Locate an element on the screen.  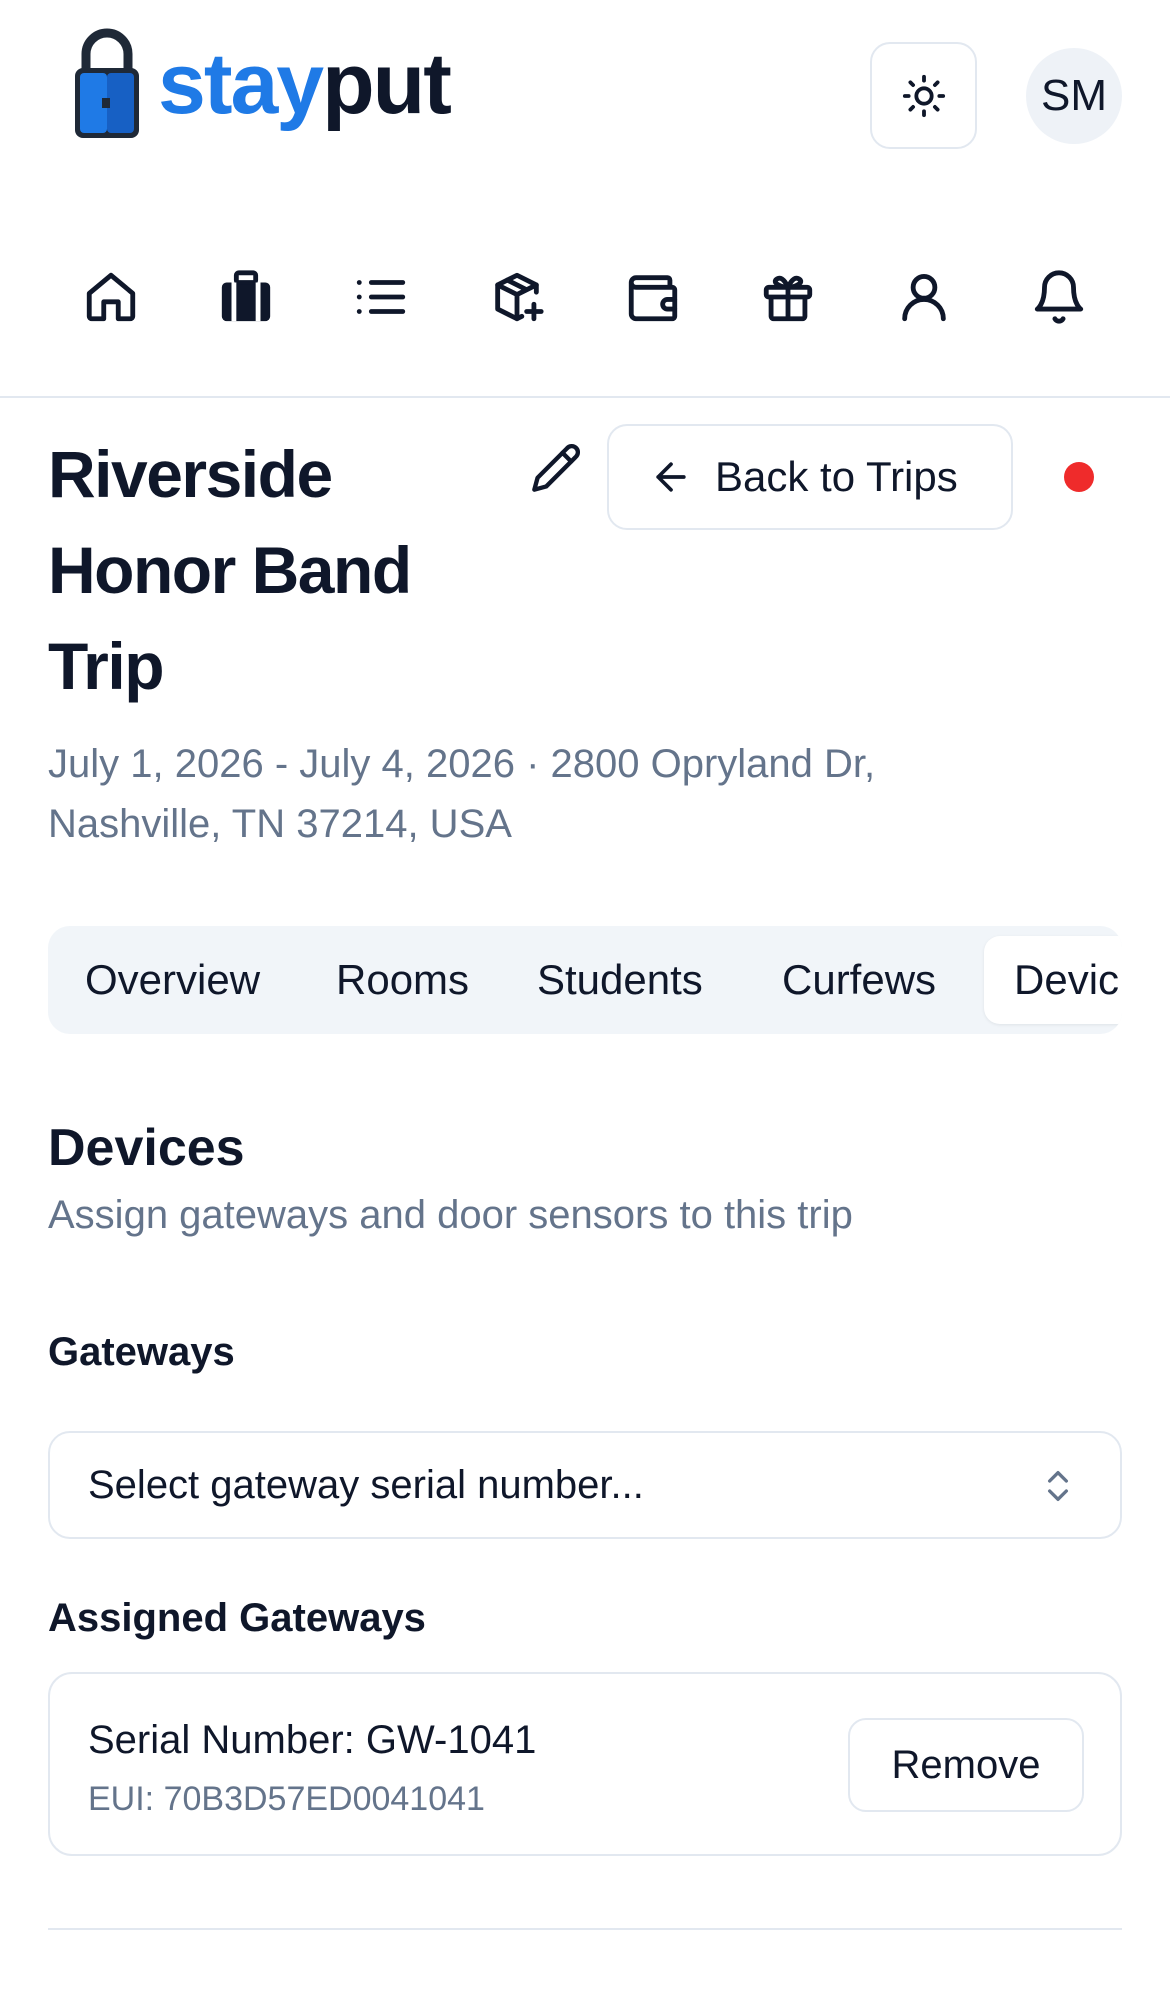
brand-name-stay: stay is located at coordinates (241, 84).